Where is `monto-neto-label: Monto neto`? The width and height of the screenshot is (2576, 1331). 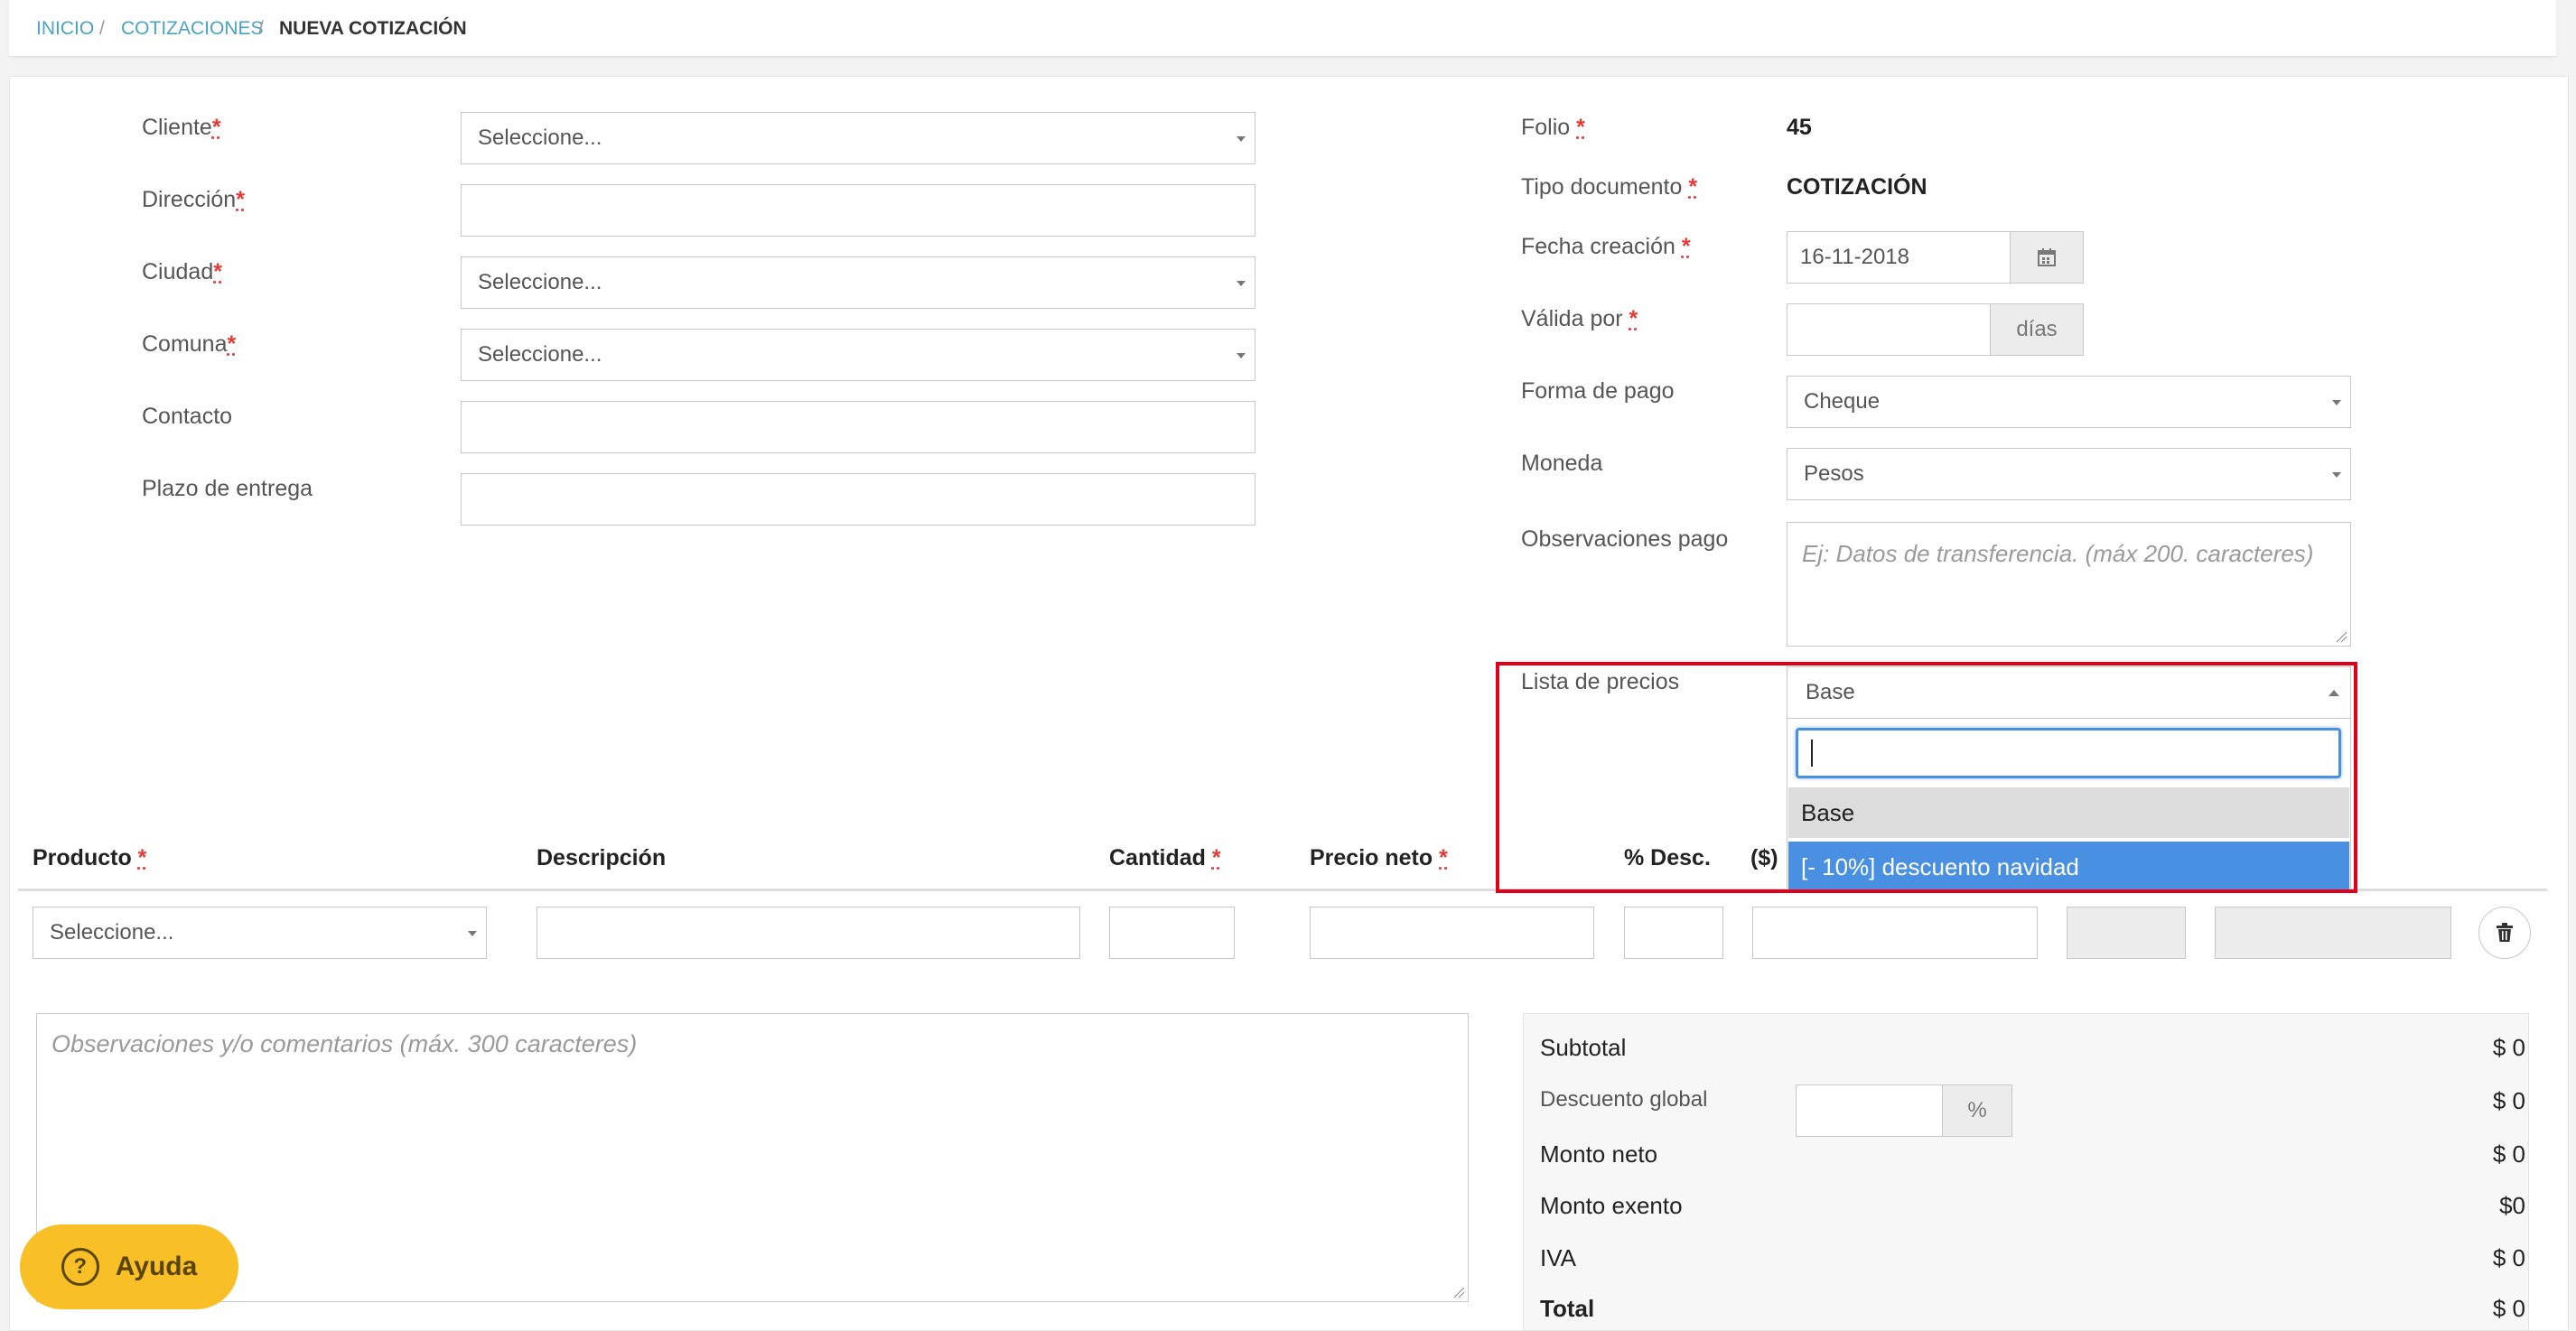 monto-neto-label: Monto neto is located at coordinates (1599, 1154).